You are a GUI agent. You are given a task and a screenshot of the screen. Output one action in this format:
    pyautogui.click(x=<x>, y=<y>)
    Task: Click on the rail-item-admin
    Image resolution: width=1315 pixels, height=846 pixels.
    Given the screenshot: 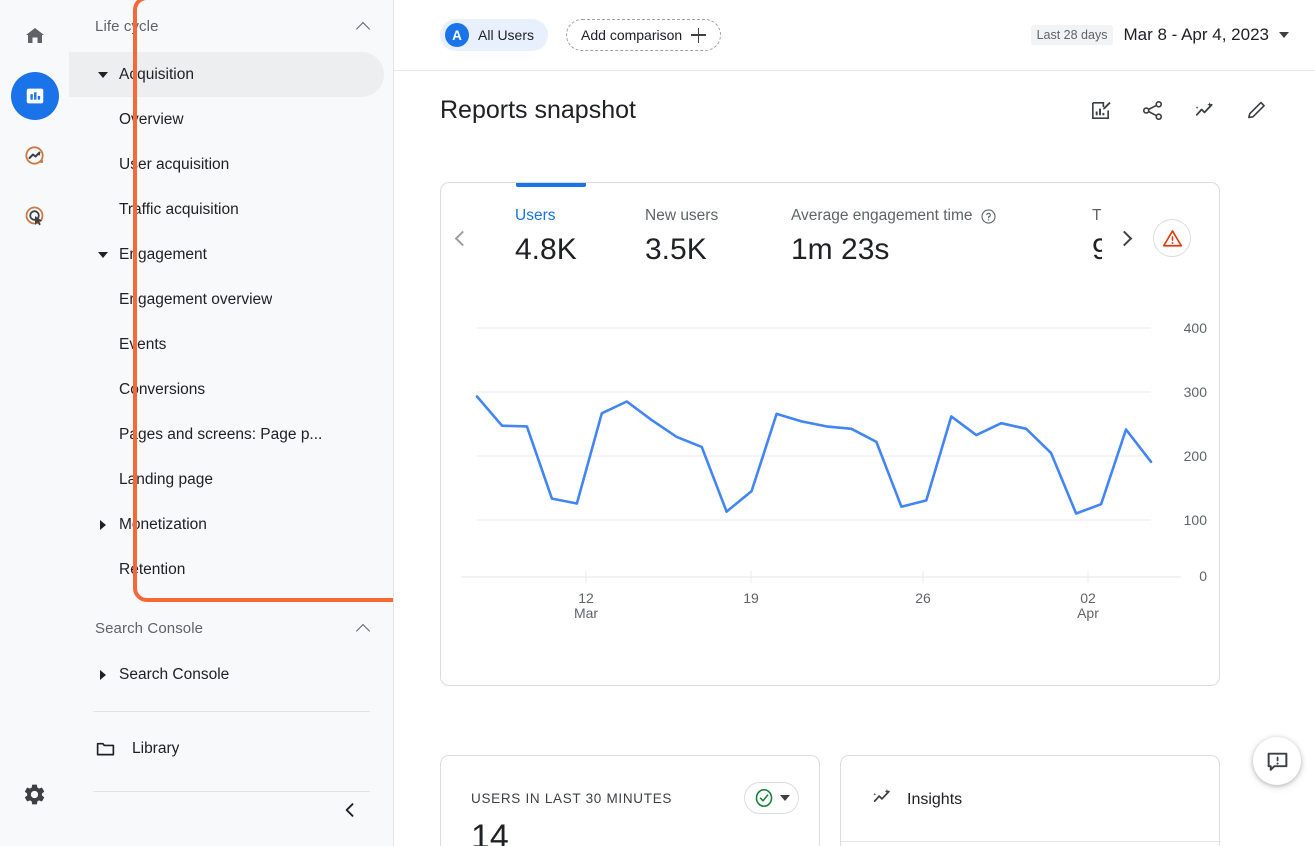 What is the action you would take?
    pyautogui.click(x=35, y=794)
    